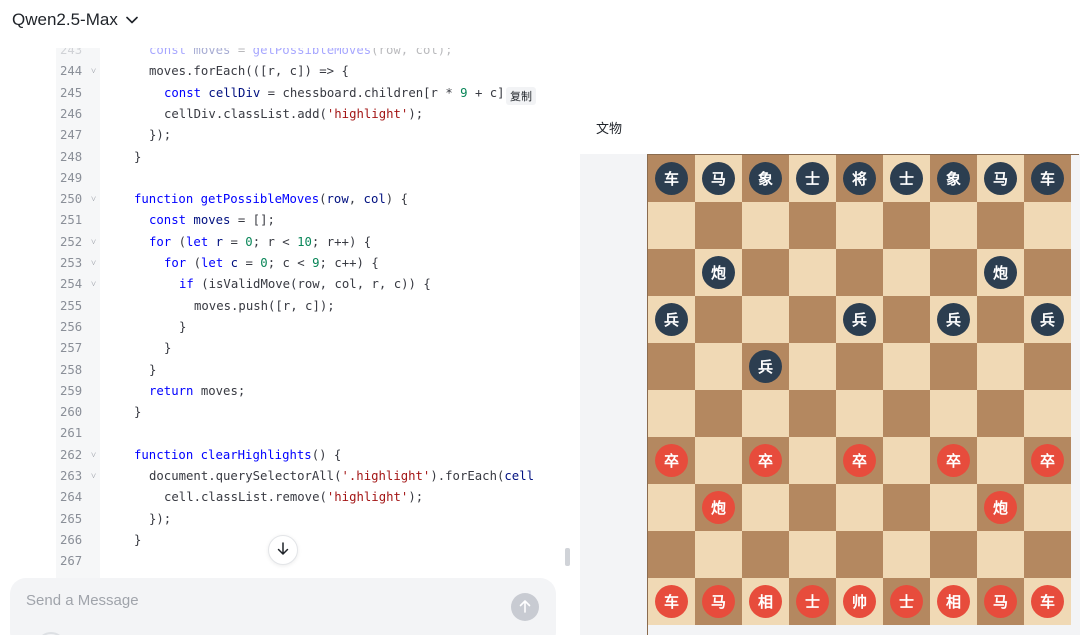 The width and height of the screenshot is (1080, 635). I want to click on red-piece: 帅, so click(859, 601).